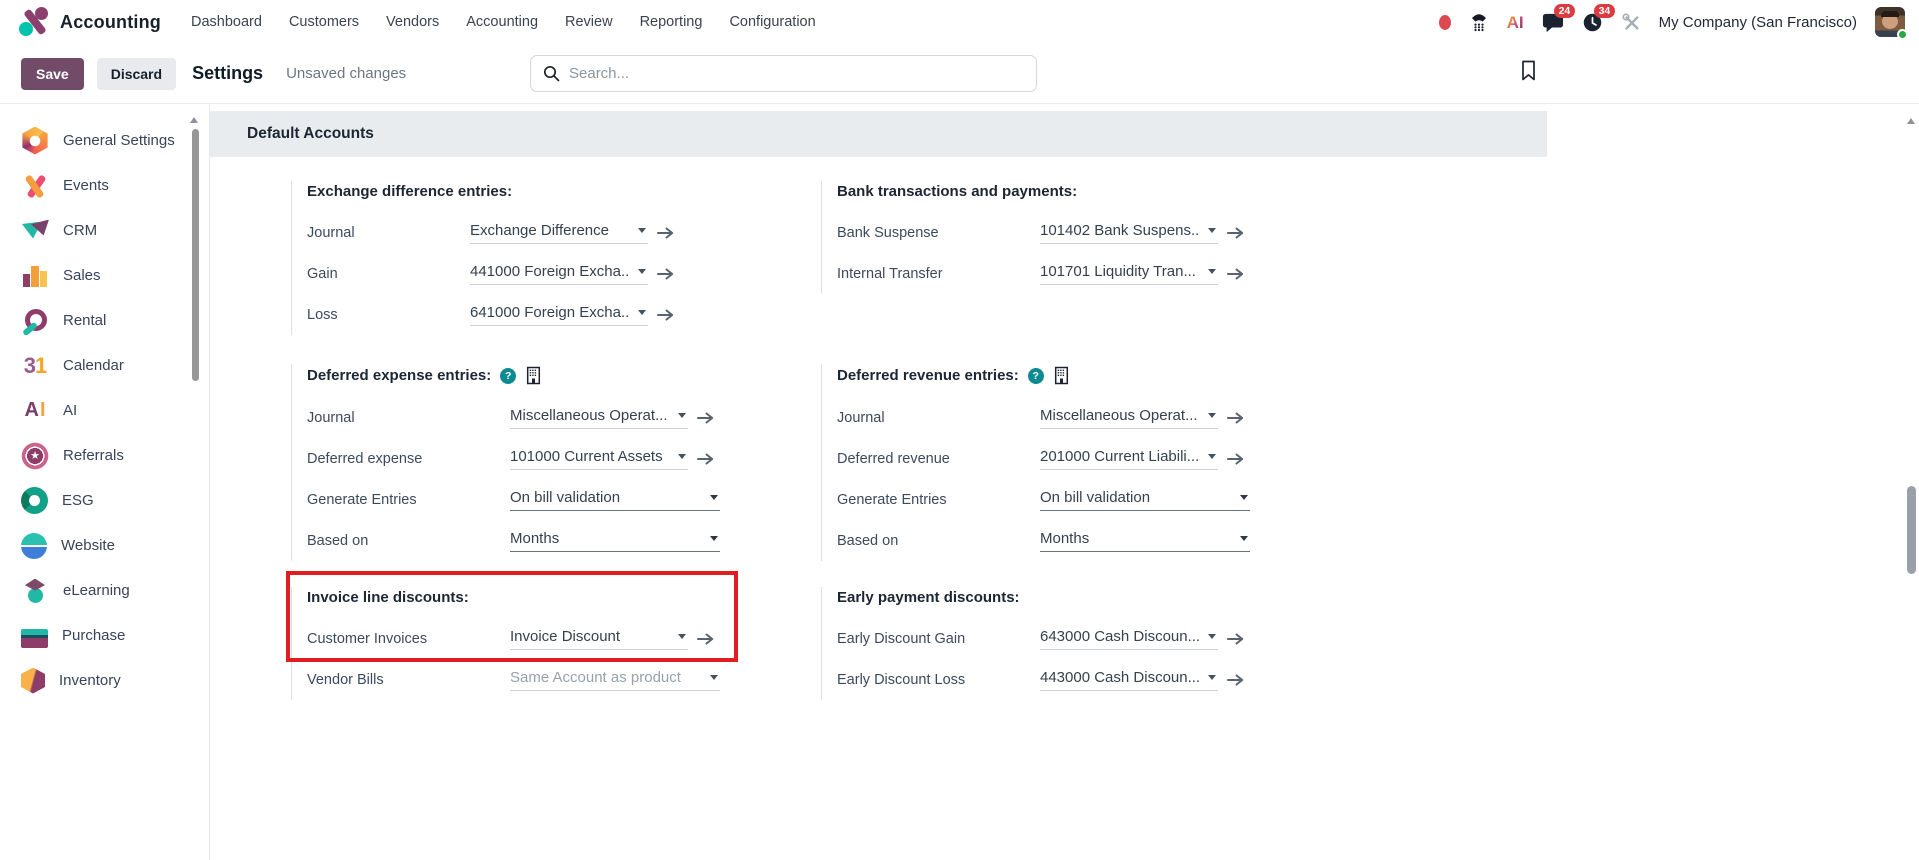 This screenshot has width=1919, height=860. I want to click on sidebar-item-rental: Rental, so click(104, 320).